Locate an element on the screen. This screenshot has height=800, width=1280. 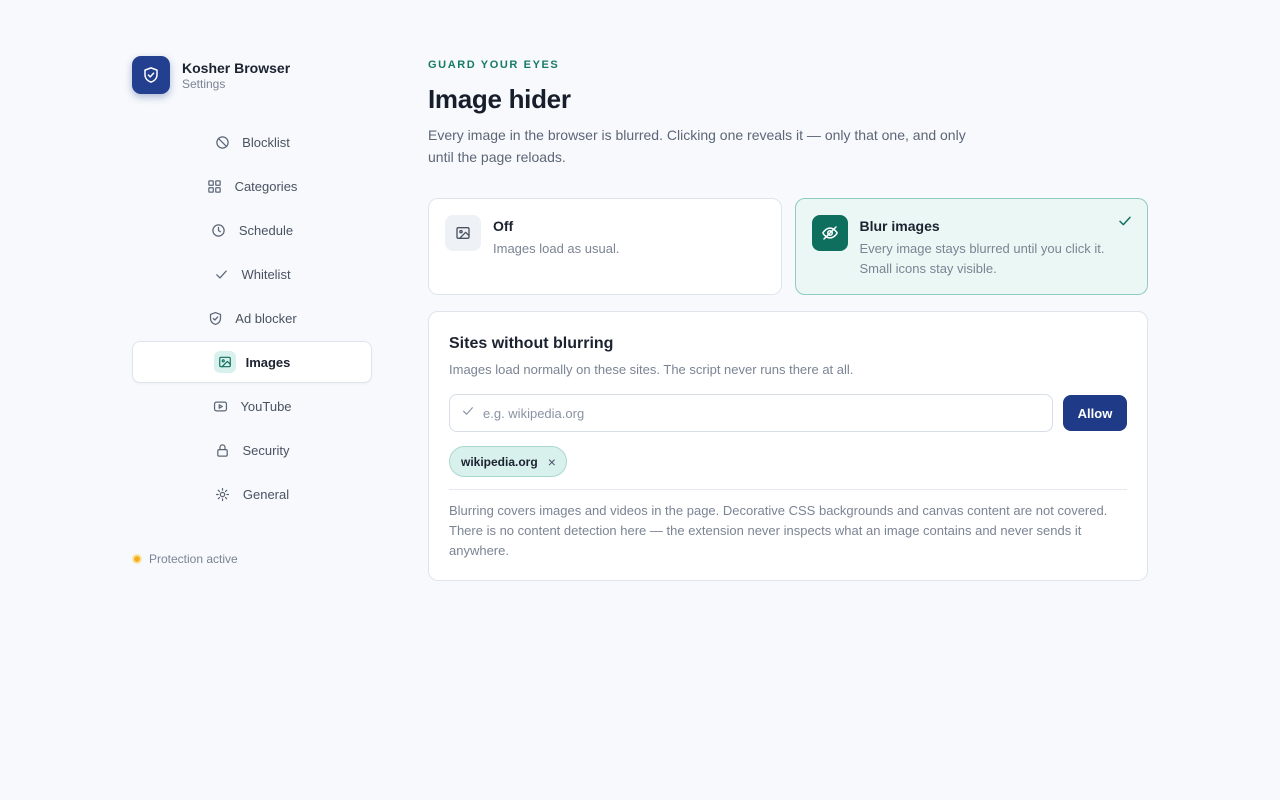
site-input is located at coordinates (733, 413).